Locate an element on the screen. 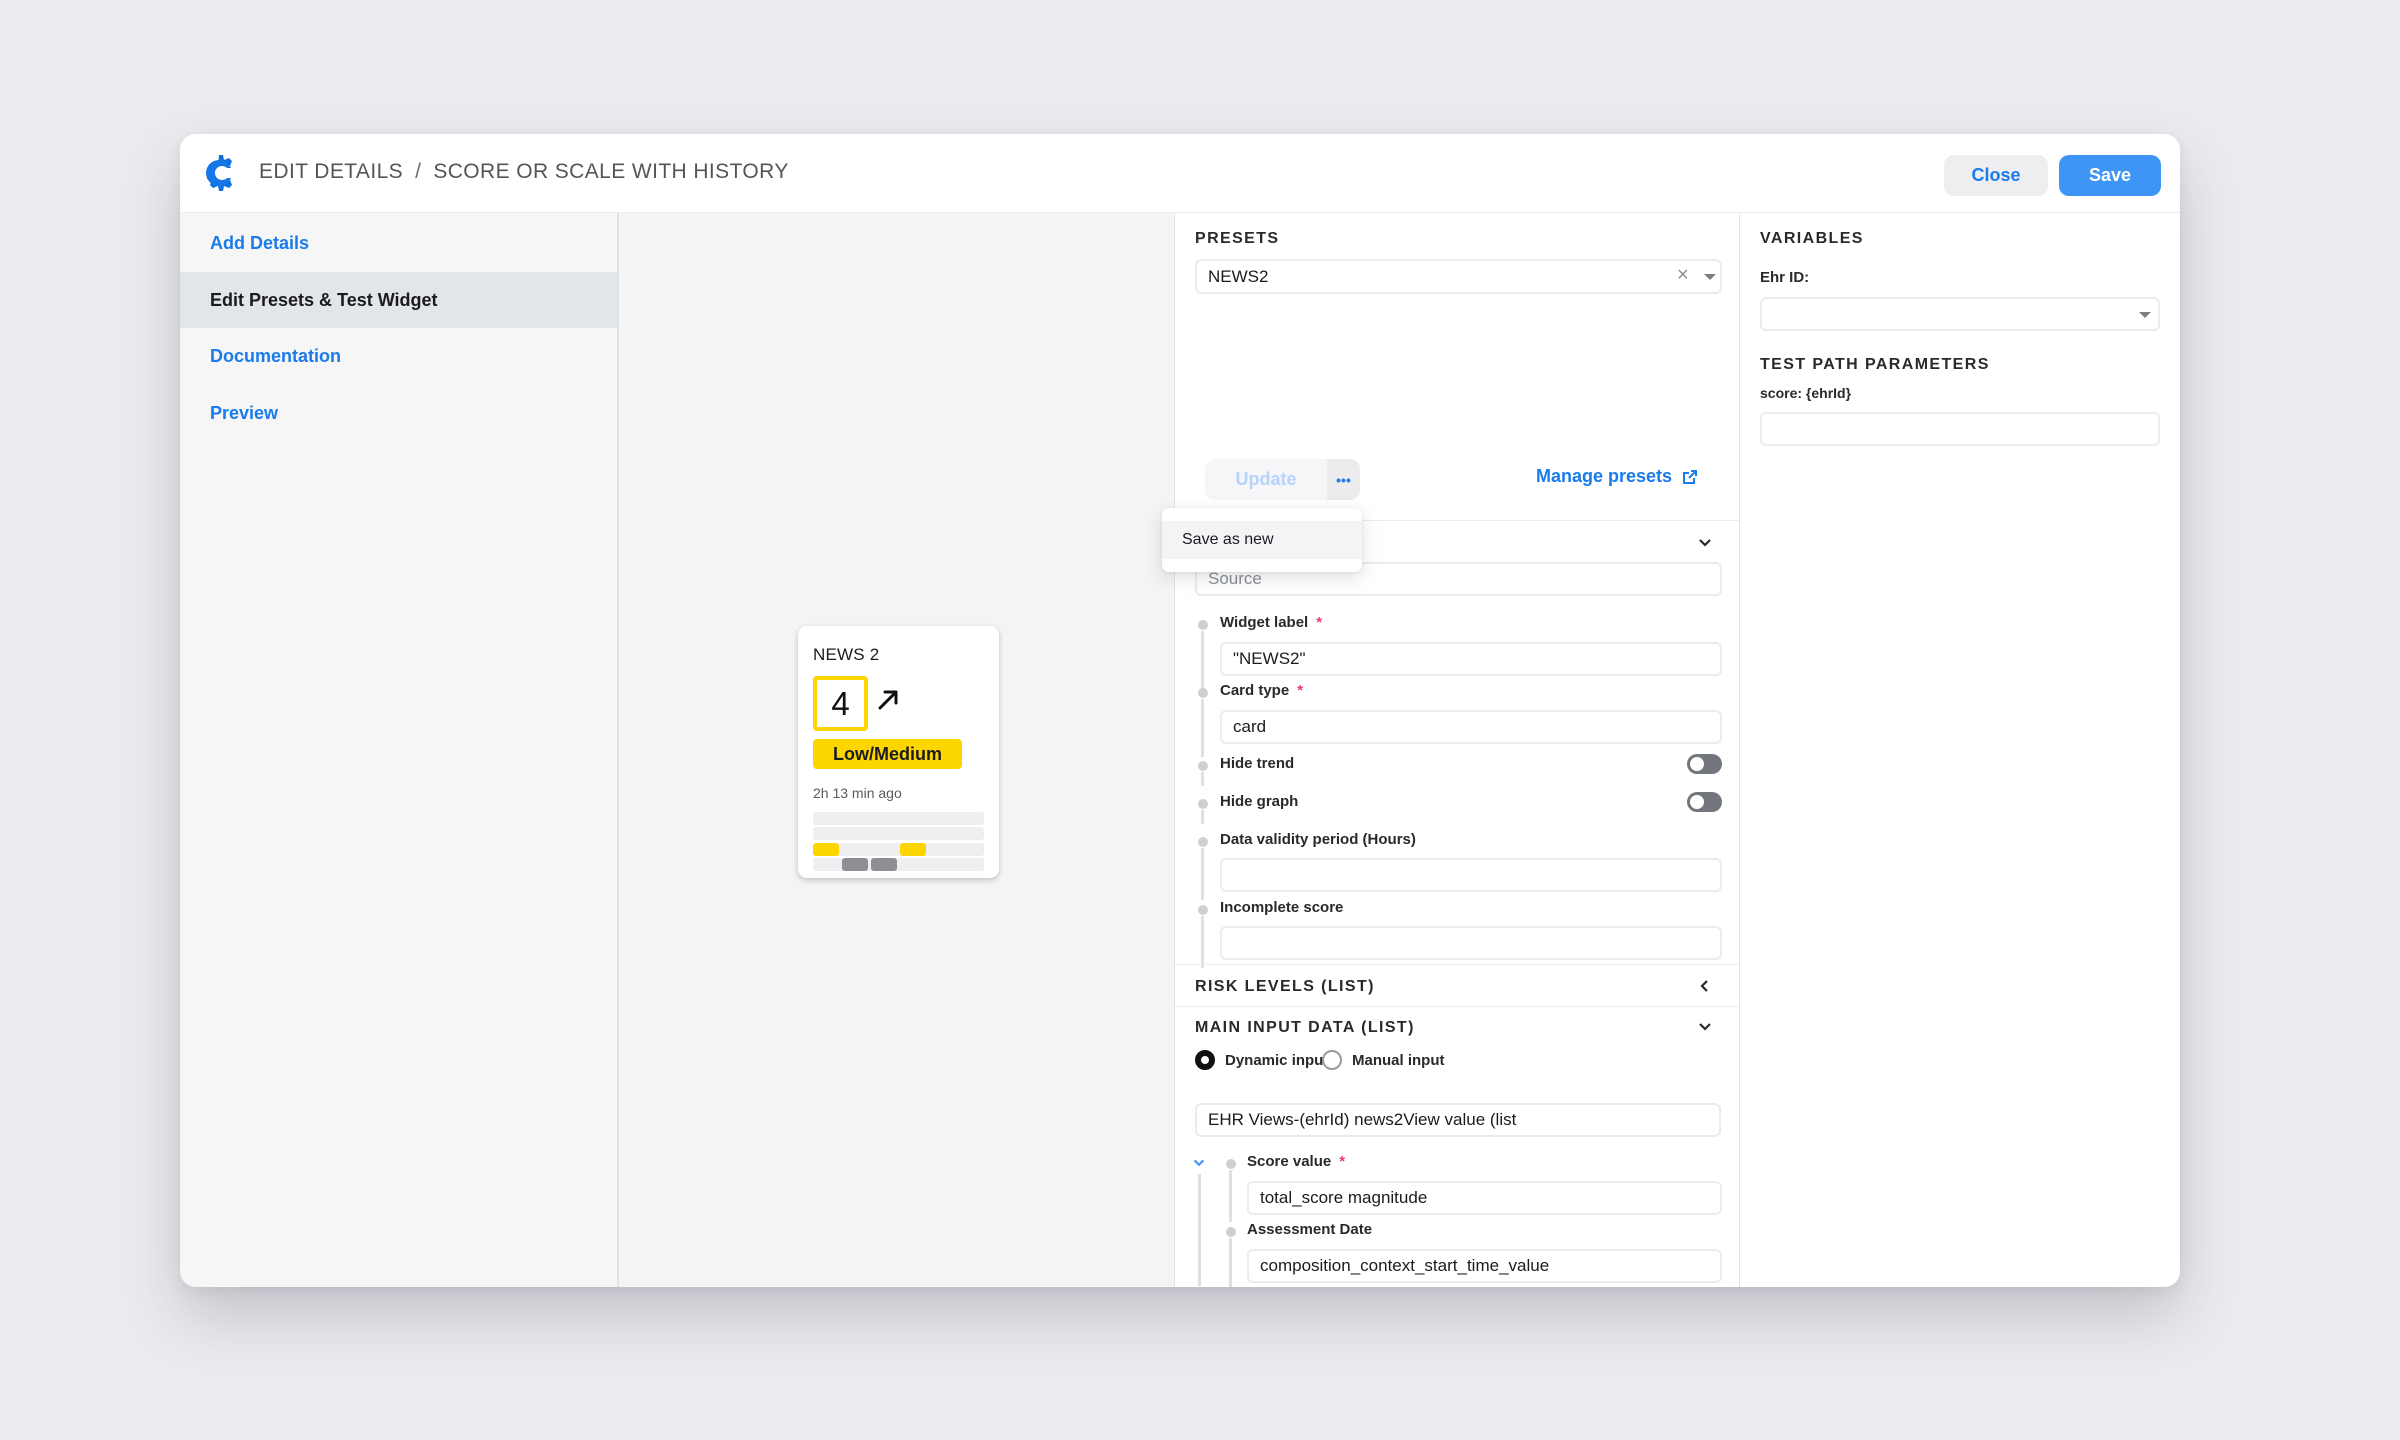 This screenshot has width=2400, height=1440. incomplete-score-input is located at coordinates (1471, 943).